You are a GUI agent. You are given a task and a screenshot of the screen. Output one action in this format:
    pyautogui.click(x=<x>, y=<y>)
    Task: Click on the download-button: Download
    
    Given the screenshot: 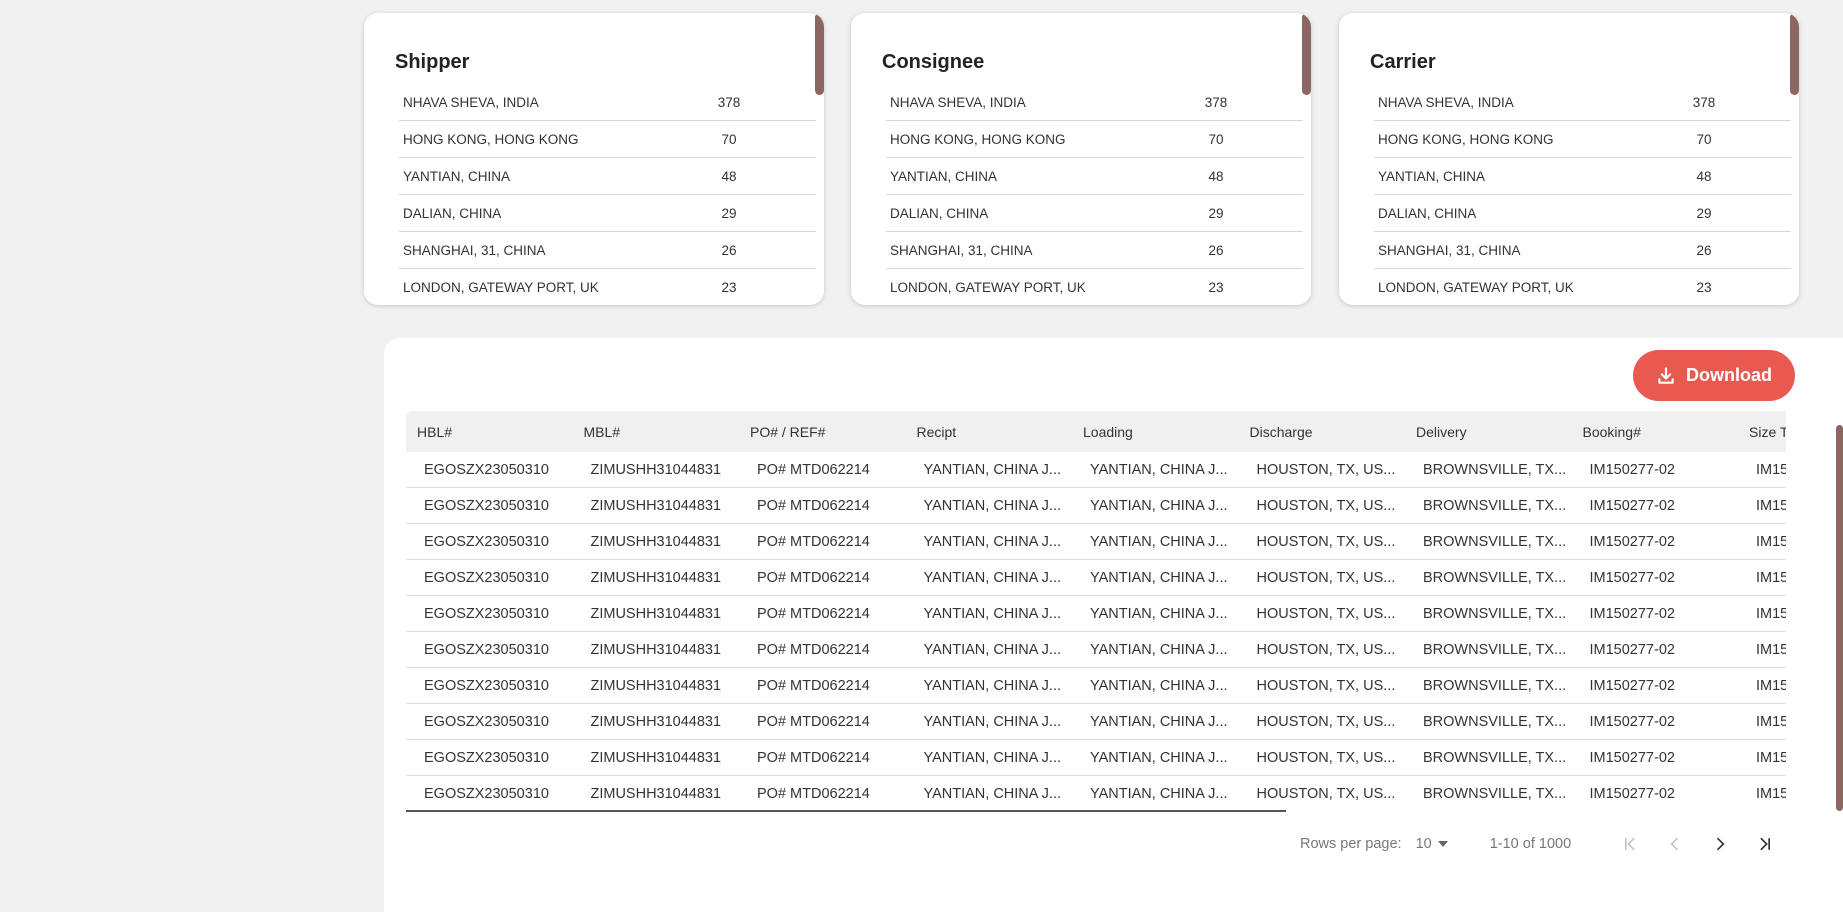 What is the action you would take?
    pyautogui.click(x=1714, y=375)
    